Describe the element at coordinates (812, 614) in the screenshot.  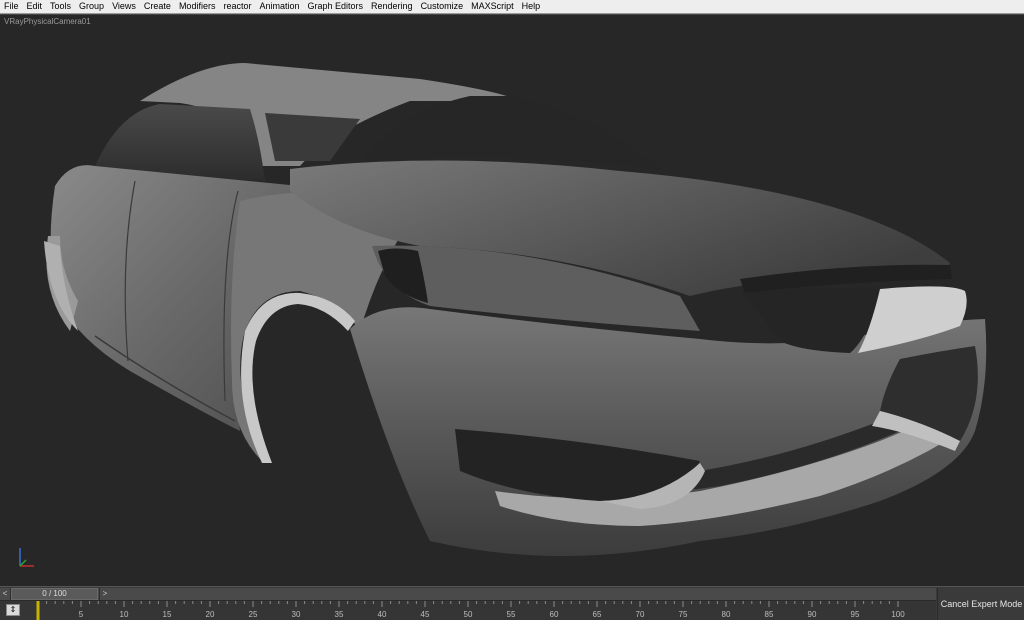
I see `ruler-label: 90` at that location.